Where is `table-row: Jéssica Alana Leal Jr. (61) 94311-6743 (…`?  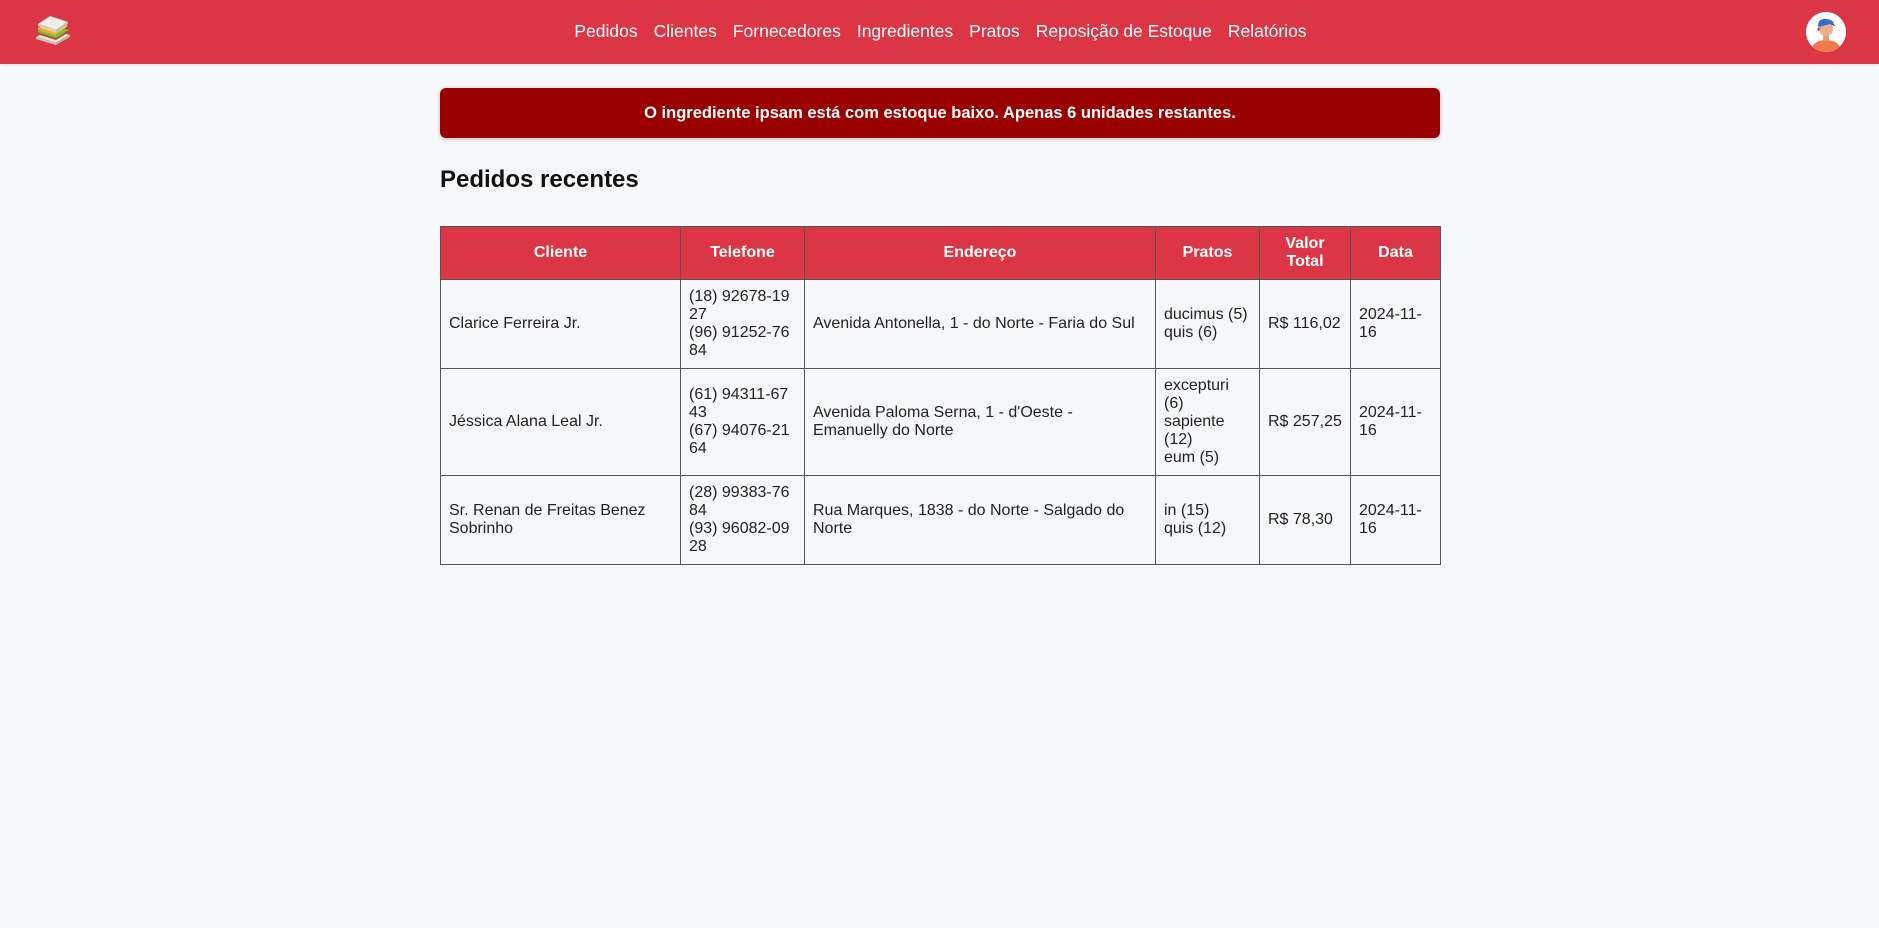
table-row: Jéssica Alana Leal Jr. (61) 94311-6743 (… is located at coordinates (940, 422).